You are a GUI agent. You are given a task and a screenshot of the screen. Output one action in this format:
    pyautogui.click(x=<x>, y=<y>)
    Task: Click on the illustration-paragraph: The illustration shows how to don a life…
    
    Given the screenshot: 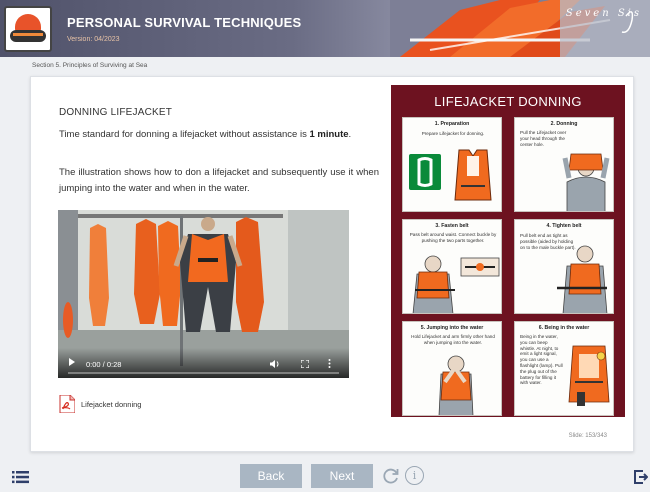 What is the action you would take?
    pyautogui.click(x=219, y=180)
    